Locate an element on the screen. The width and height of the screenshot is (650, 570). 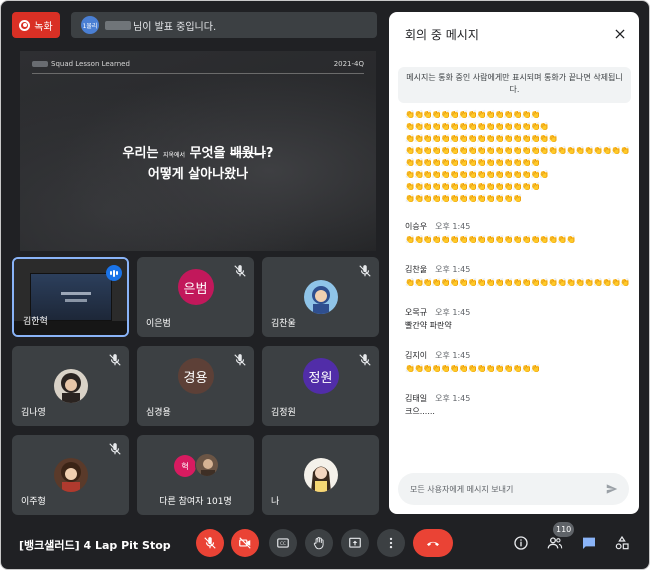
chat-button is located at coordinates (589, 543).